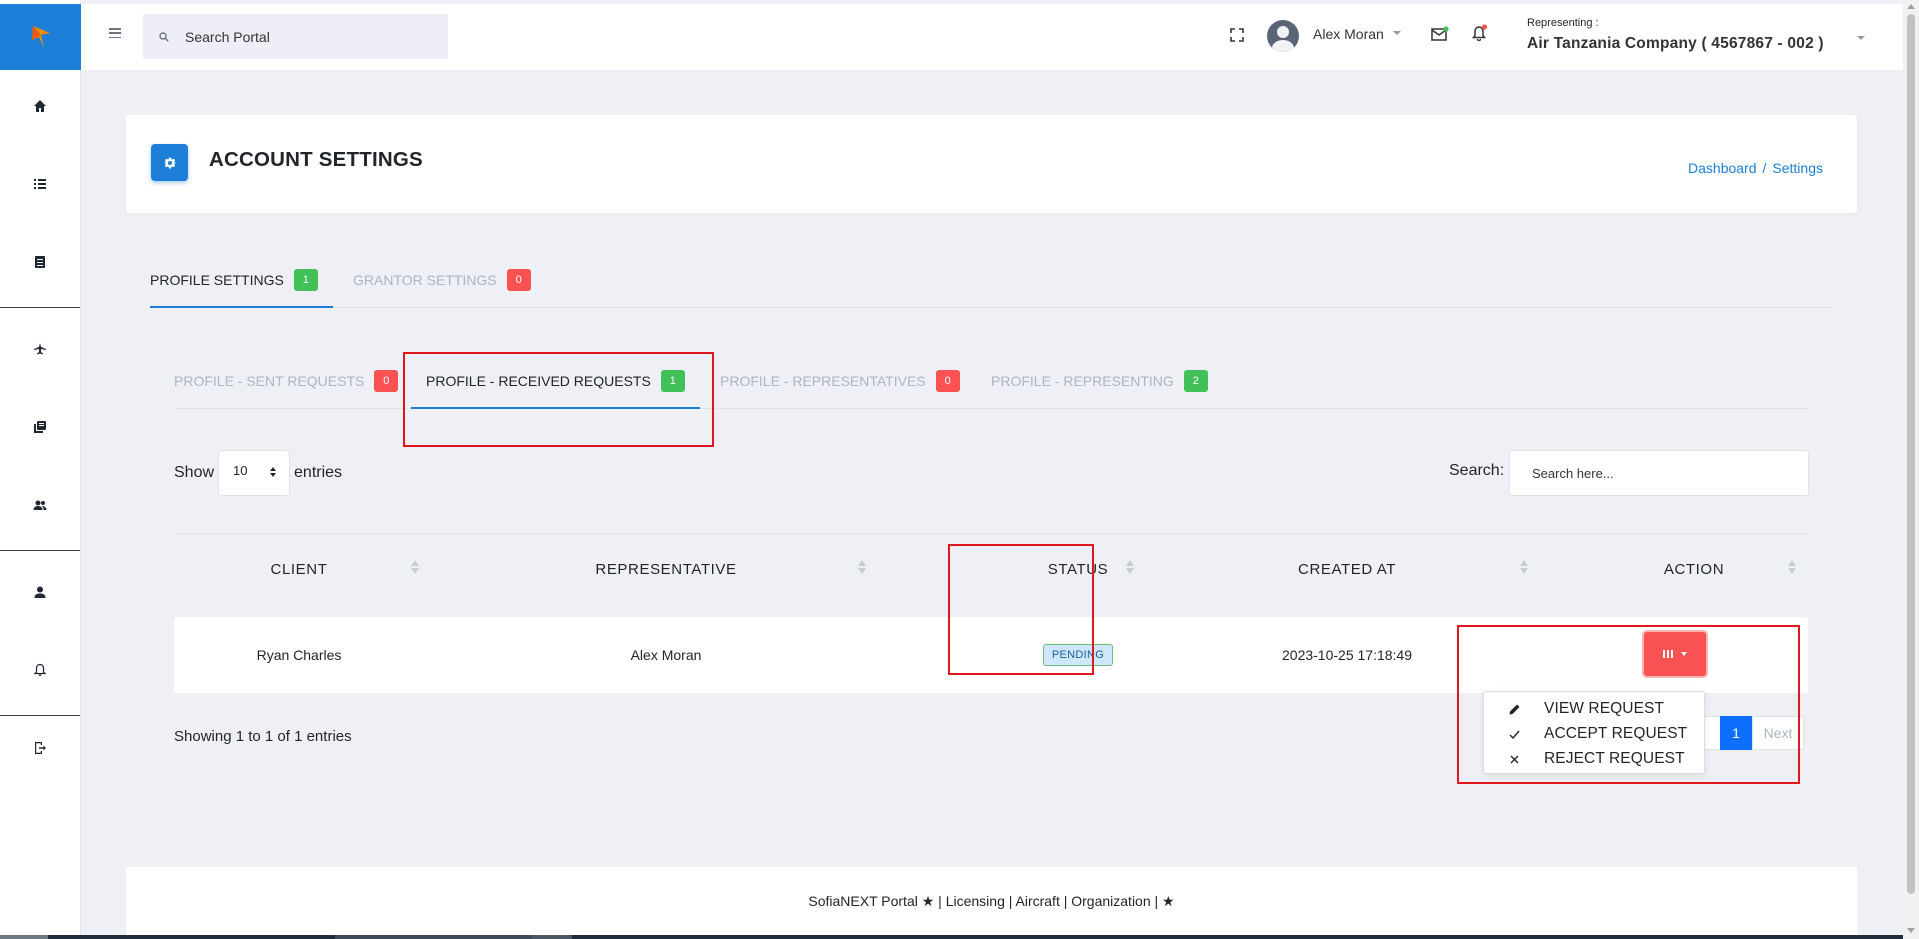 Image resolution: width=1919 pixels, height=939 pixels. What do you see at coordinates (1514, 759) in the screenshot?
I see `x-icon` at bounding box center [1514, 759].